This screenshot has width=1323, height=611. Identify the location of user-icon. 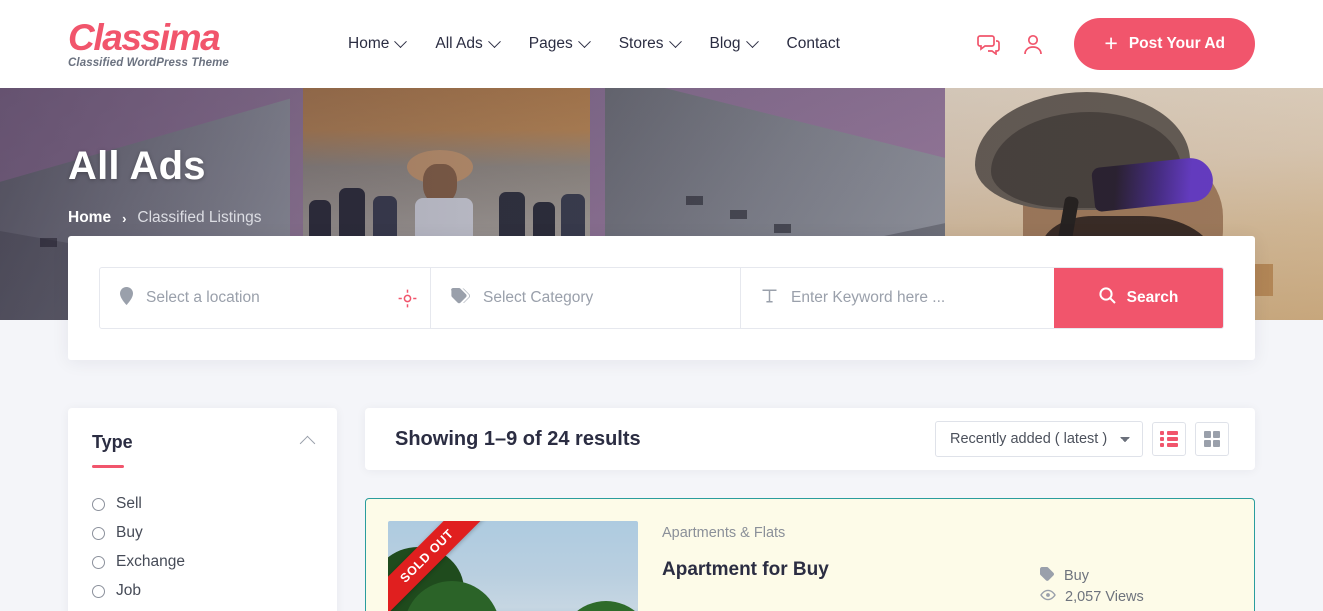
(1033, 44).